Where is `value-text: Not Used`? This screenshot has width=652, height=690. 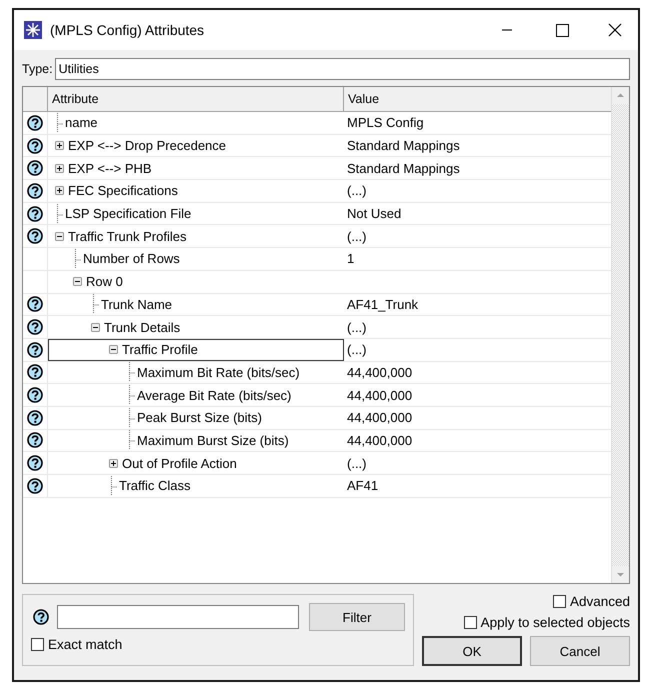
value-text: Not Used is located at coordinates (374, 214).